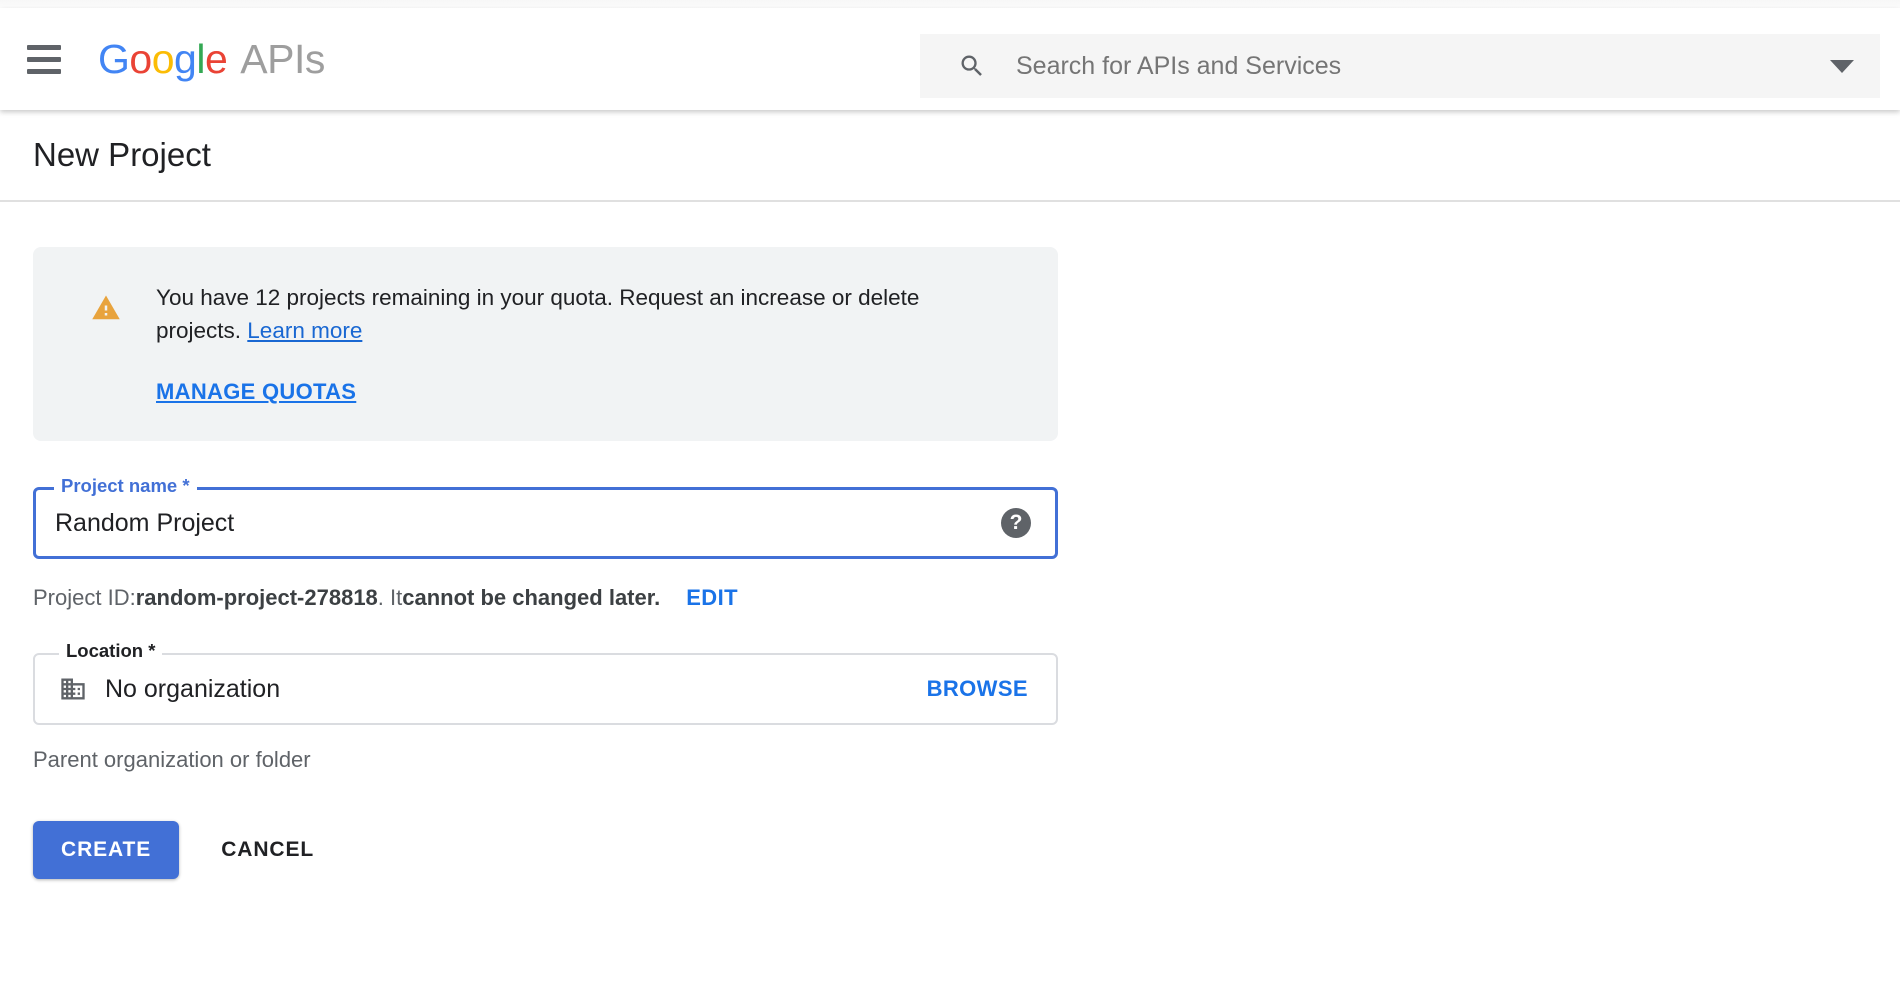 The height and width of the screenshot is (982, 1900). What do you see at coordinates (256, 392) in the screenshot?
I see `manage-quotas-link: MANAGE QUOTAS` at bounding box center [256, 392].